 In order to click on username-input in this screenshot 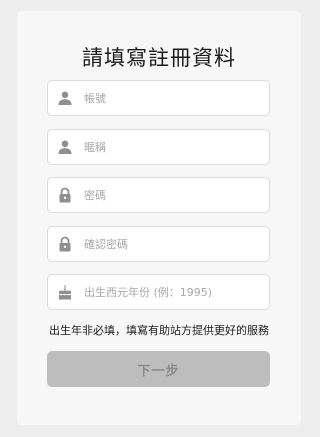, I will do `click(174, 98)`.